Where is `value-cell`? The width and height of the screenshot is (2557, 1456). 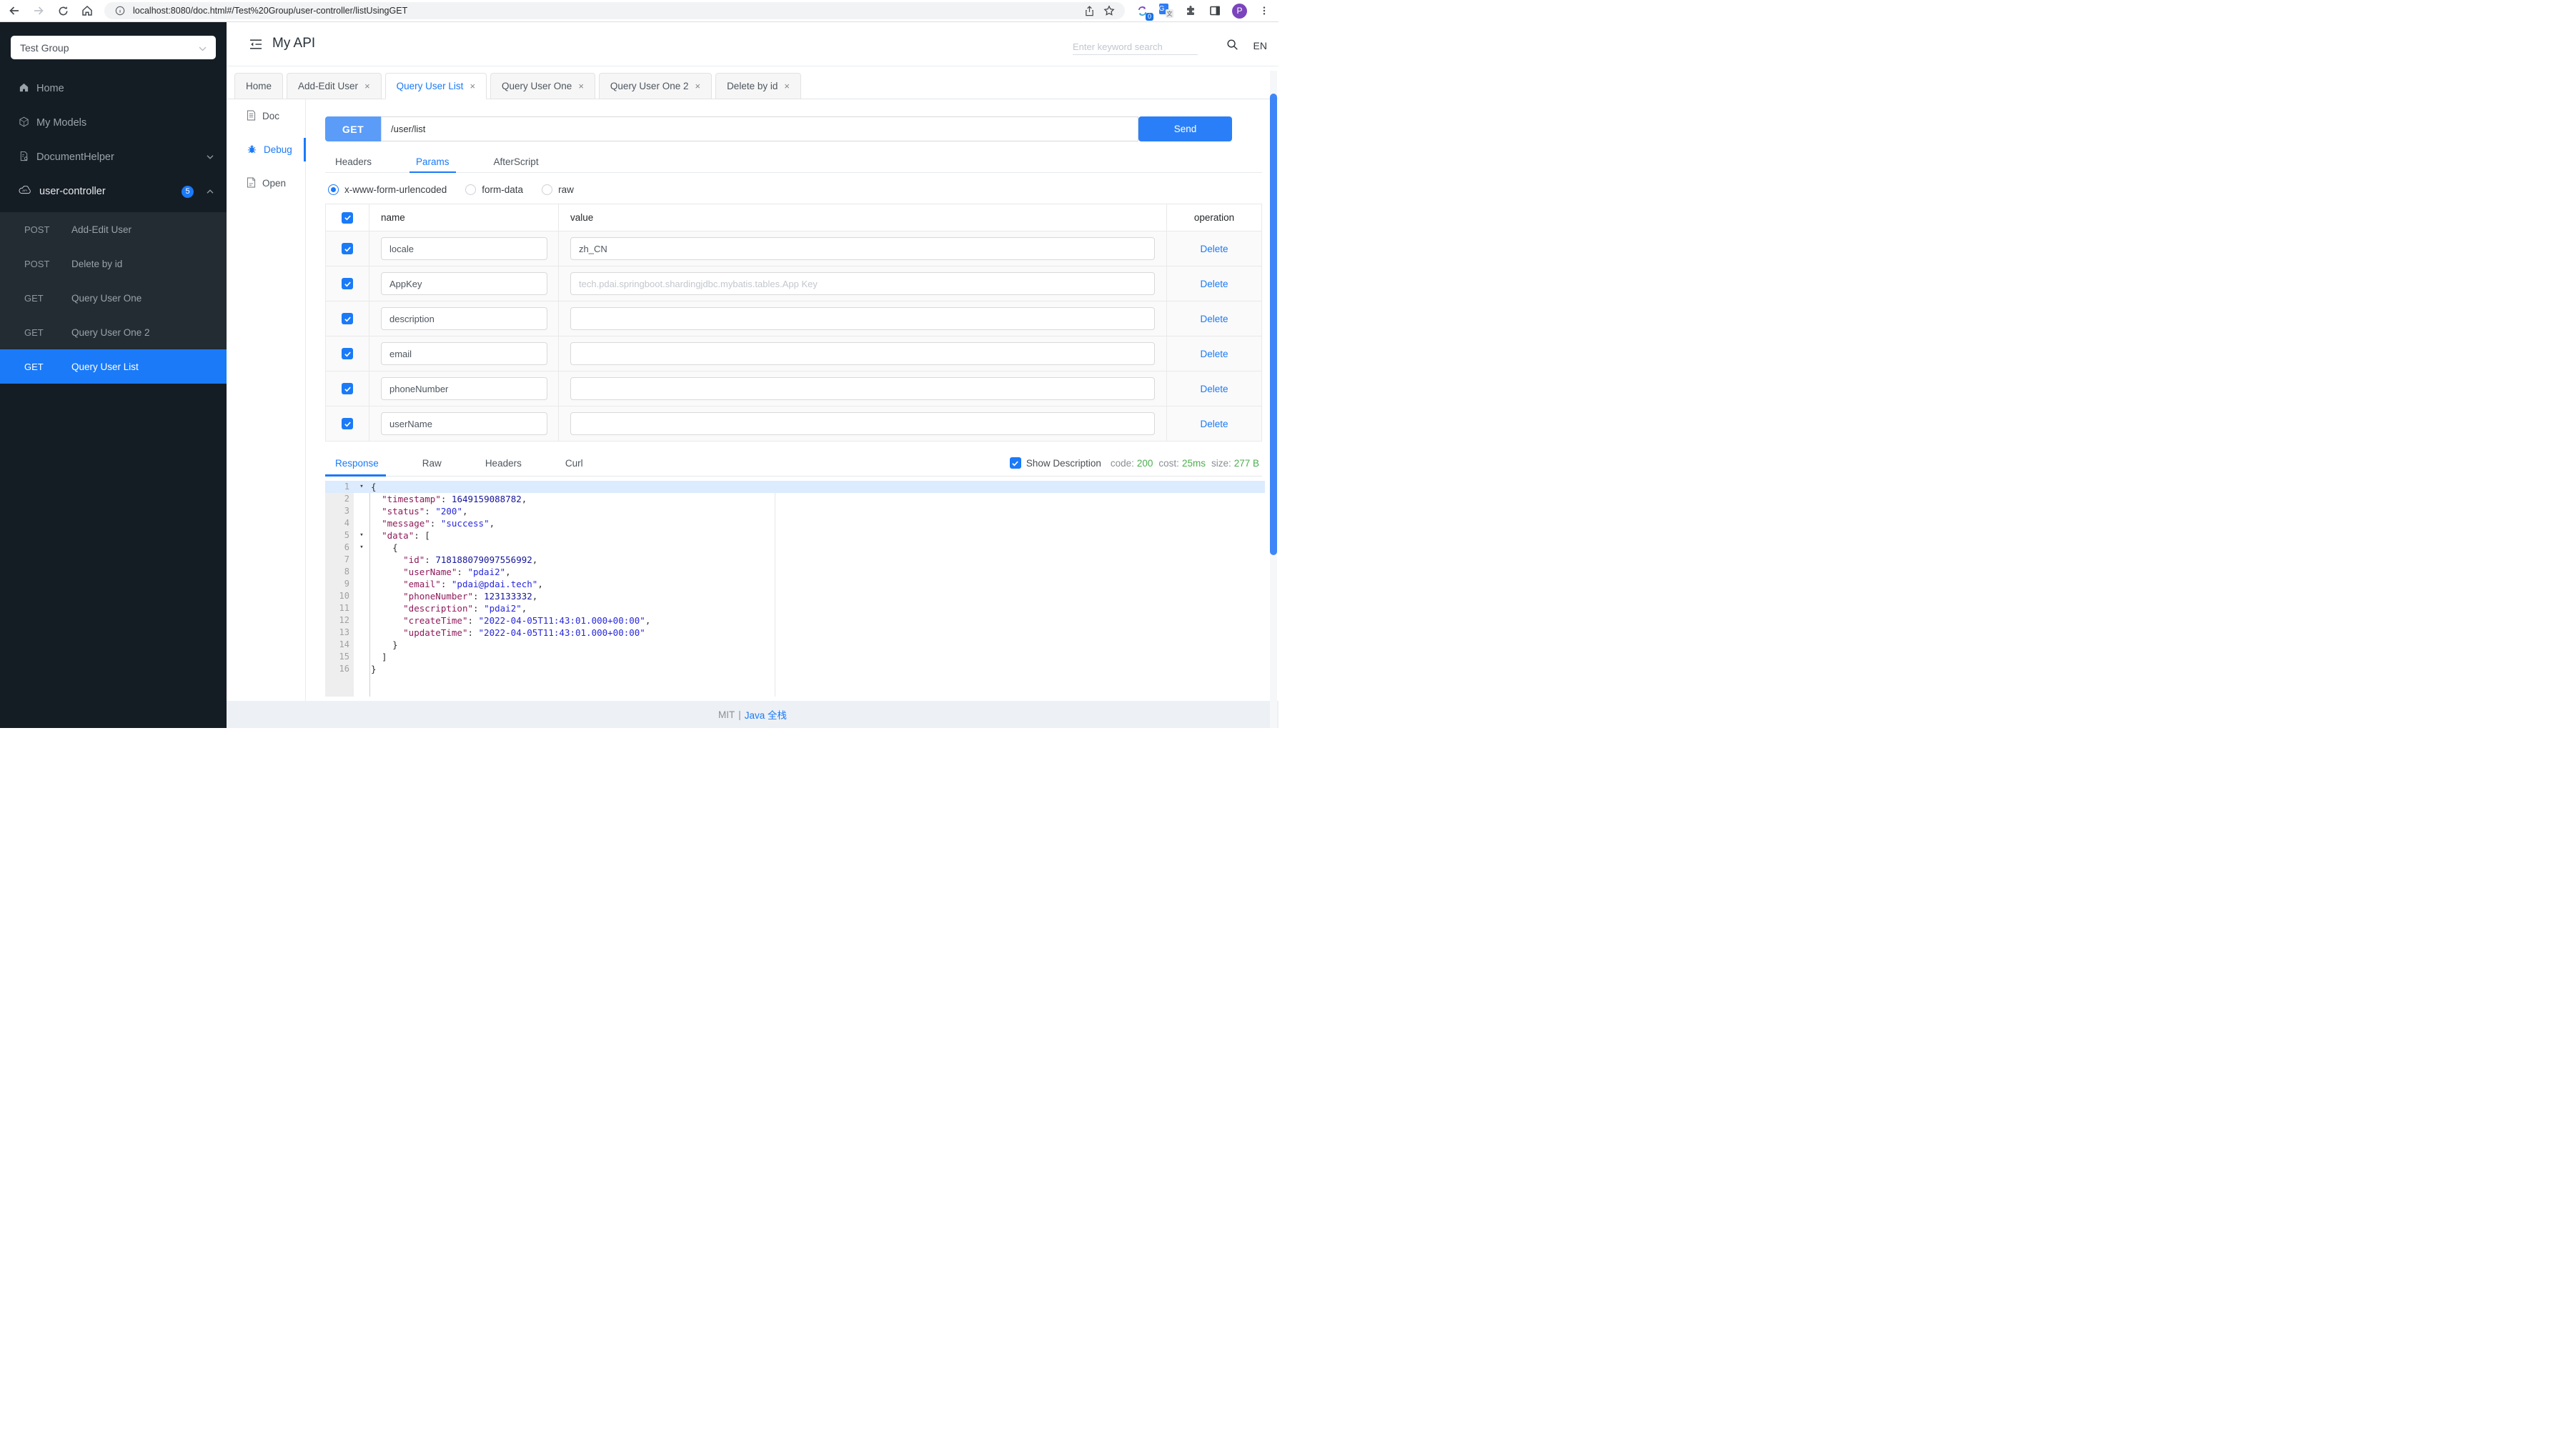
value-cell is located at coordinates (863, 389).